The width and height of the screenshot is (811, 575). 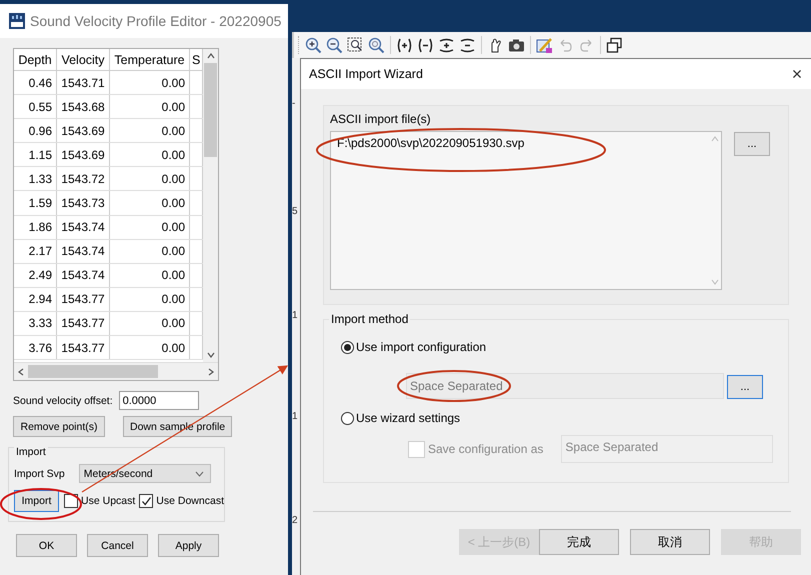 I want to click on radio-label: Use import configuration, so click(x=421, y=347).